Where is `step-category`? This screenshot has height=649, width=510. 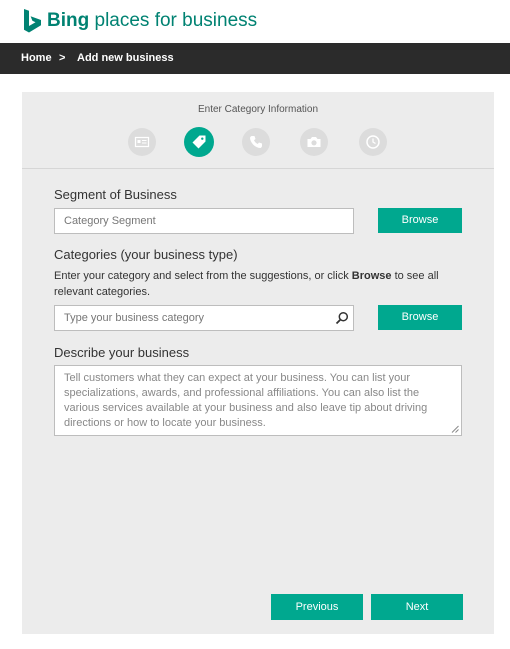 step-category is located at coordinates (199, 142).